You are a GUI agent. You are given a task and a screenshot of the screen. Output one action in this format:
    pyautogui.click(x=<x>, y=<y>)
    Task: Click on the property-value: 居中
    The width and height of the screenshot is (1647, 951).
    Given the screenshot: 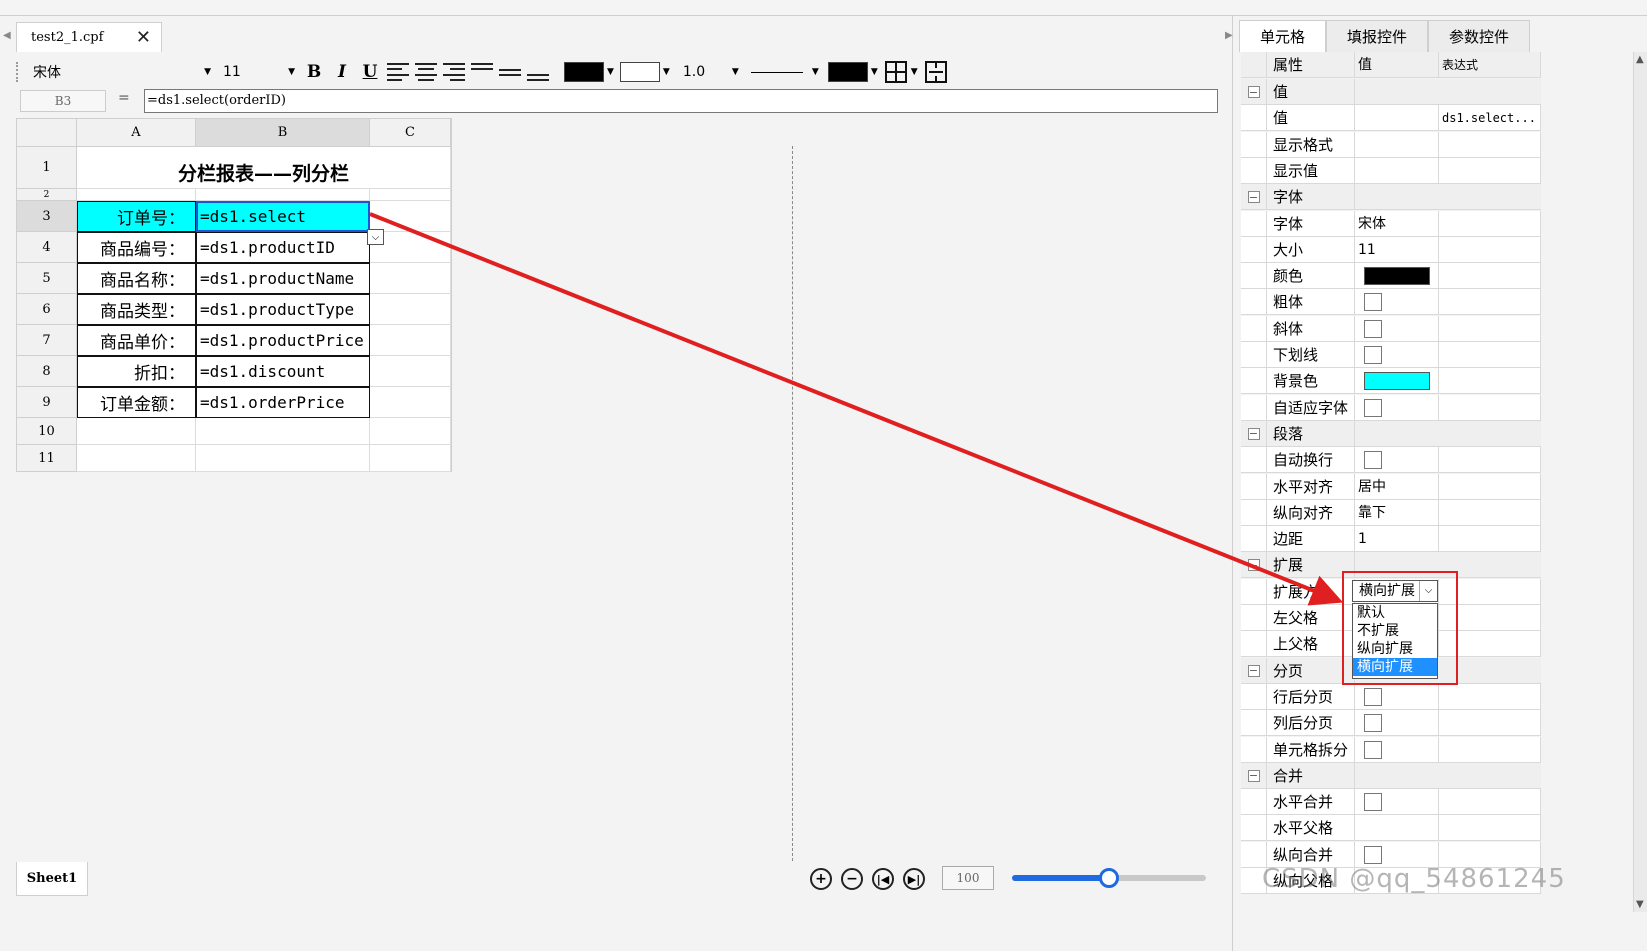 What is the action you would take?
    pyautogui.click(x=1372, y=487)
    